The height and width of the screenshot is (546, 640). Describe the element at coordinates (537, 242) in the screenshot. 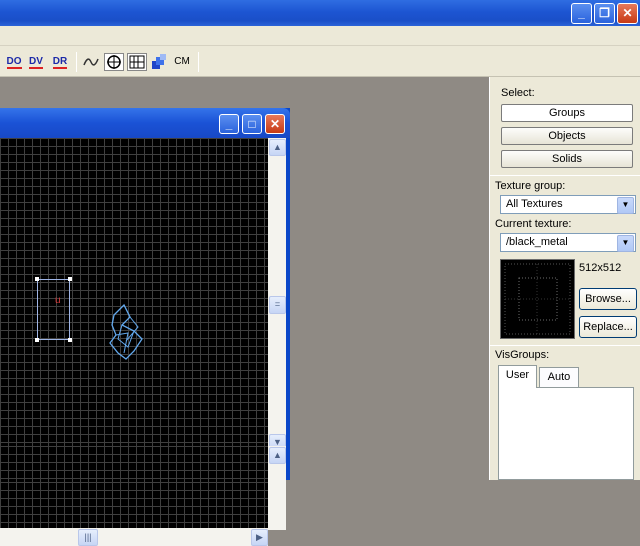

I see `current-texture-value: /black_metal` at that location.